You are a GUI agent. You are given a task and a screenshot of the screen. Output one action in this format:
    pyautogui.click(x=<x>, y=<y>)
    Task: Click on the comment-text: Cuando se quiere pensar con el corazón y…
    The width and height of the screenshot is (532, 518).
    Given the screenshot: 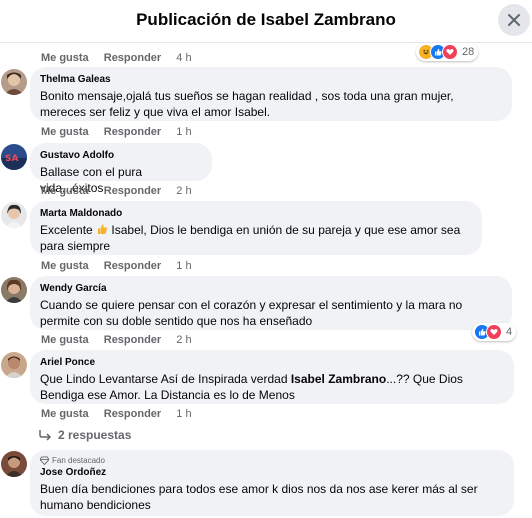 What is the action you would take?
    pyautogui.click(x=251, y=313)
    